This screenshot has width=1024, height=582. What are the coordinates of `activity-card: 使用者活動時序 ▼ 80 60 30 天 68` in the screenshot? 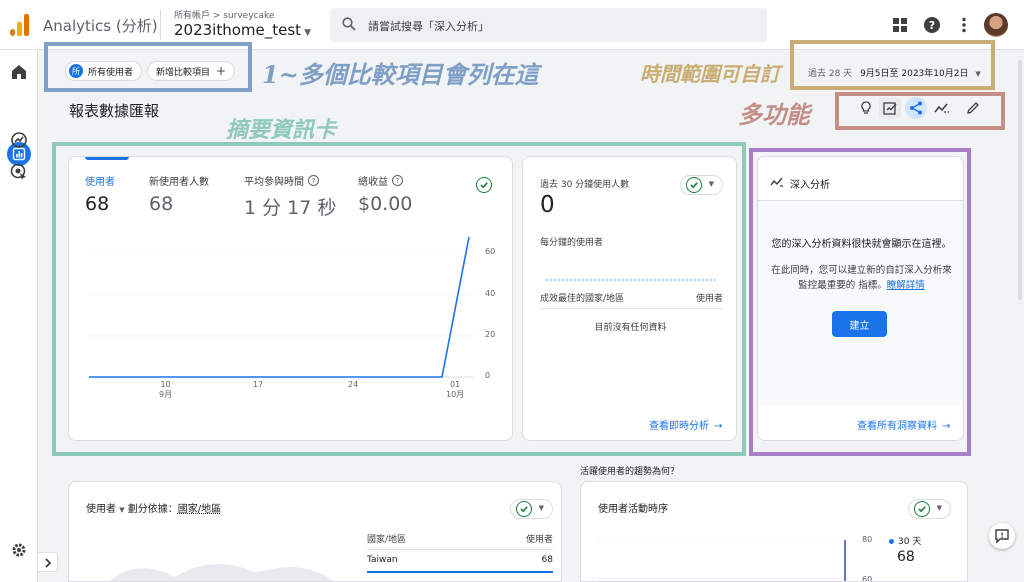 It's located at (774, 531).